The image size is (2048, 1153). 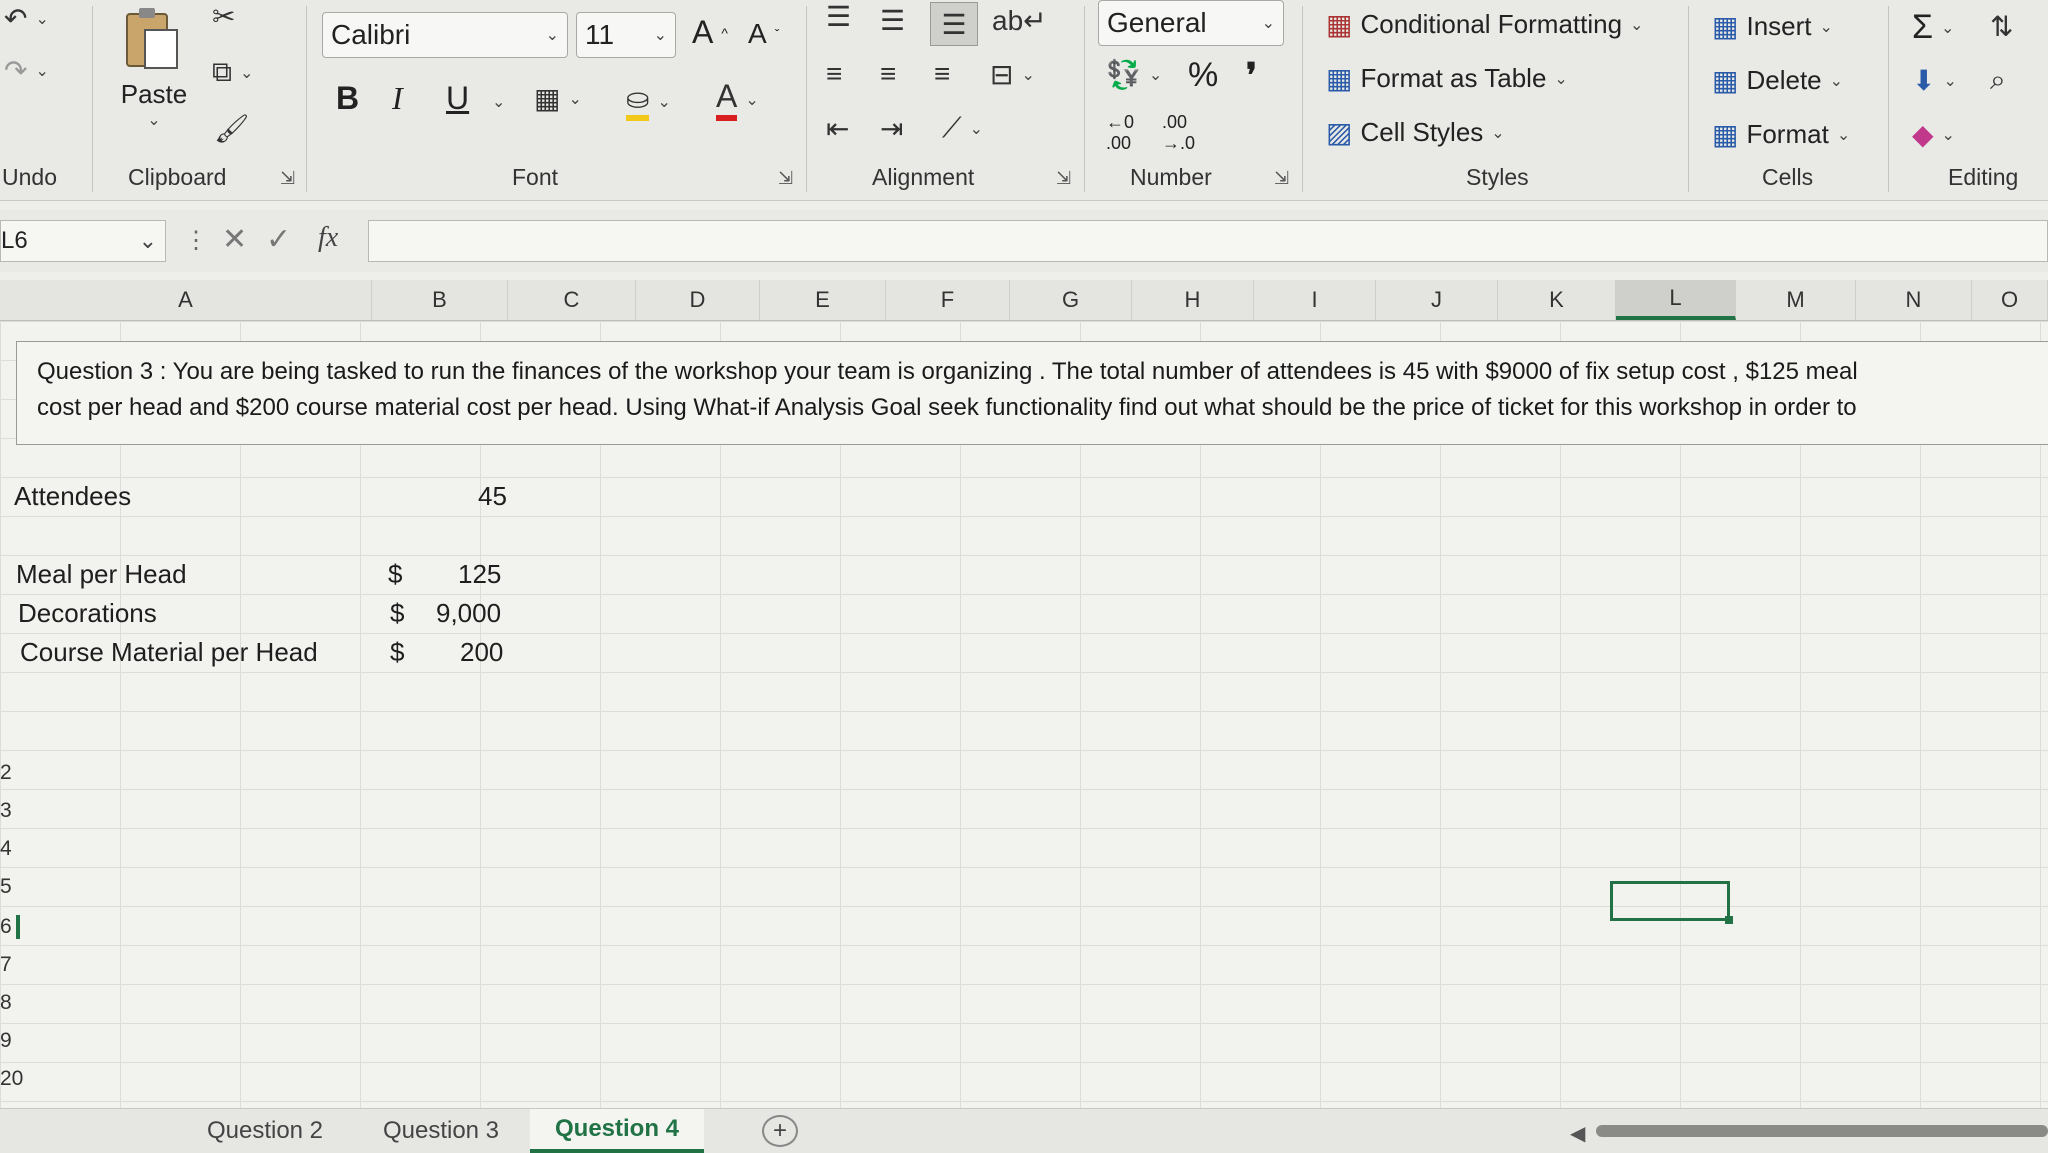 What do you see at coordinates (558, 98) in the screenshot?
I see `borders-button: ▦ ⌄` at bounding box center [558, 98].